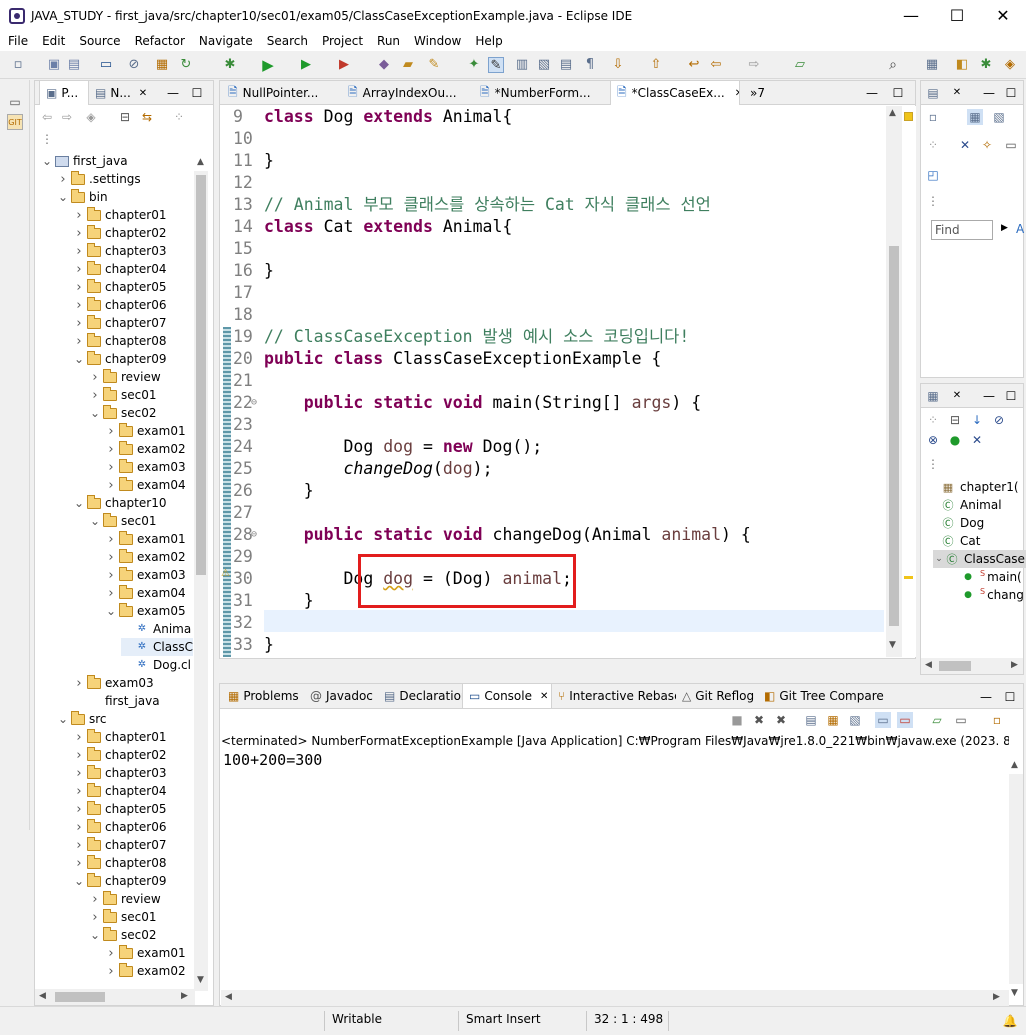  I want to click on restore-icon: ▭, so click(15, 102).